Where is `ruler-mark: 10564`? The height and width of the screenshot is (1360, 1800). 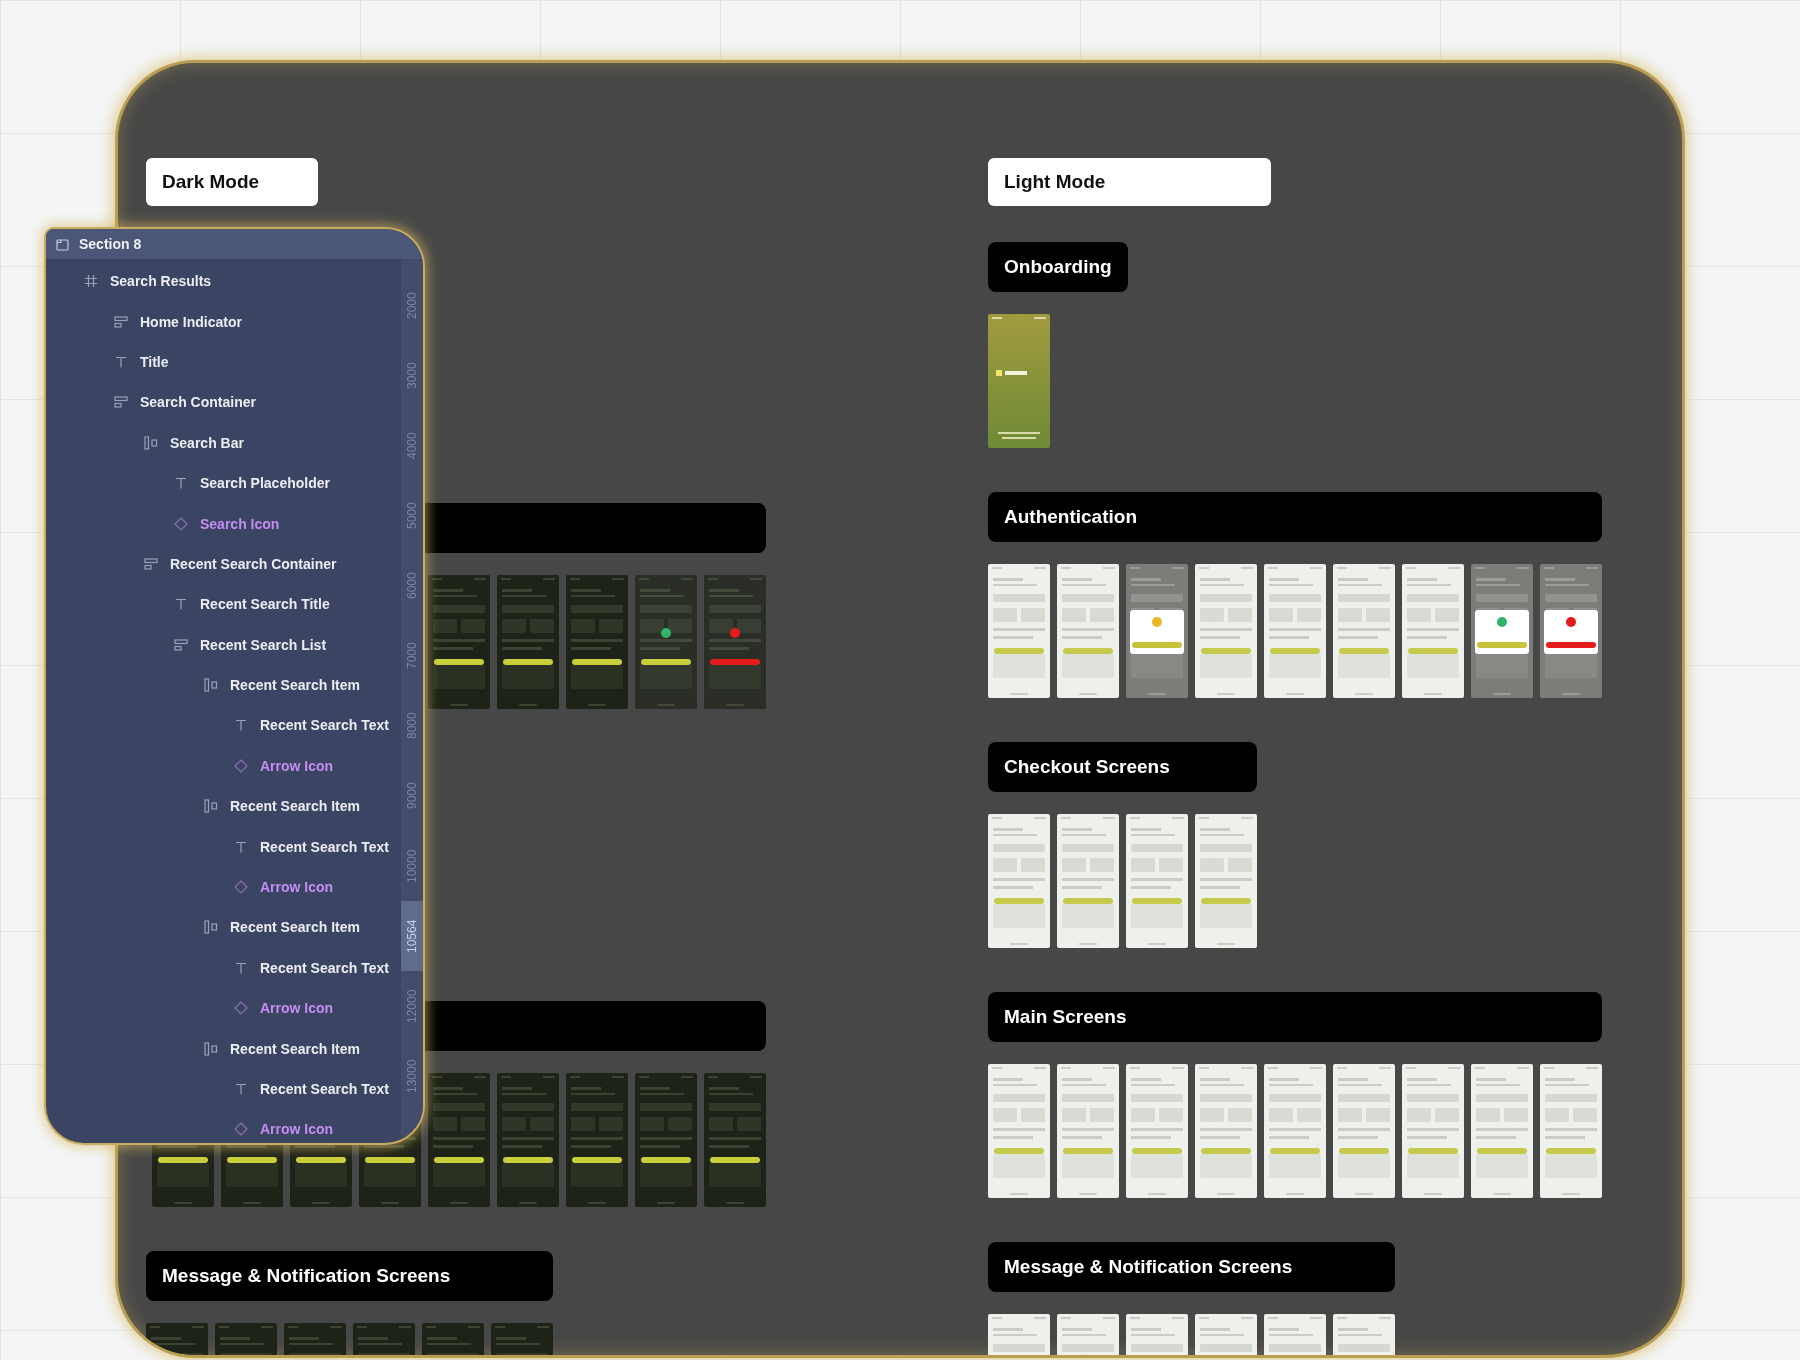
ruler-mark: 10564 is located at coordinates (412, 936).